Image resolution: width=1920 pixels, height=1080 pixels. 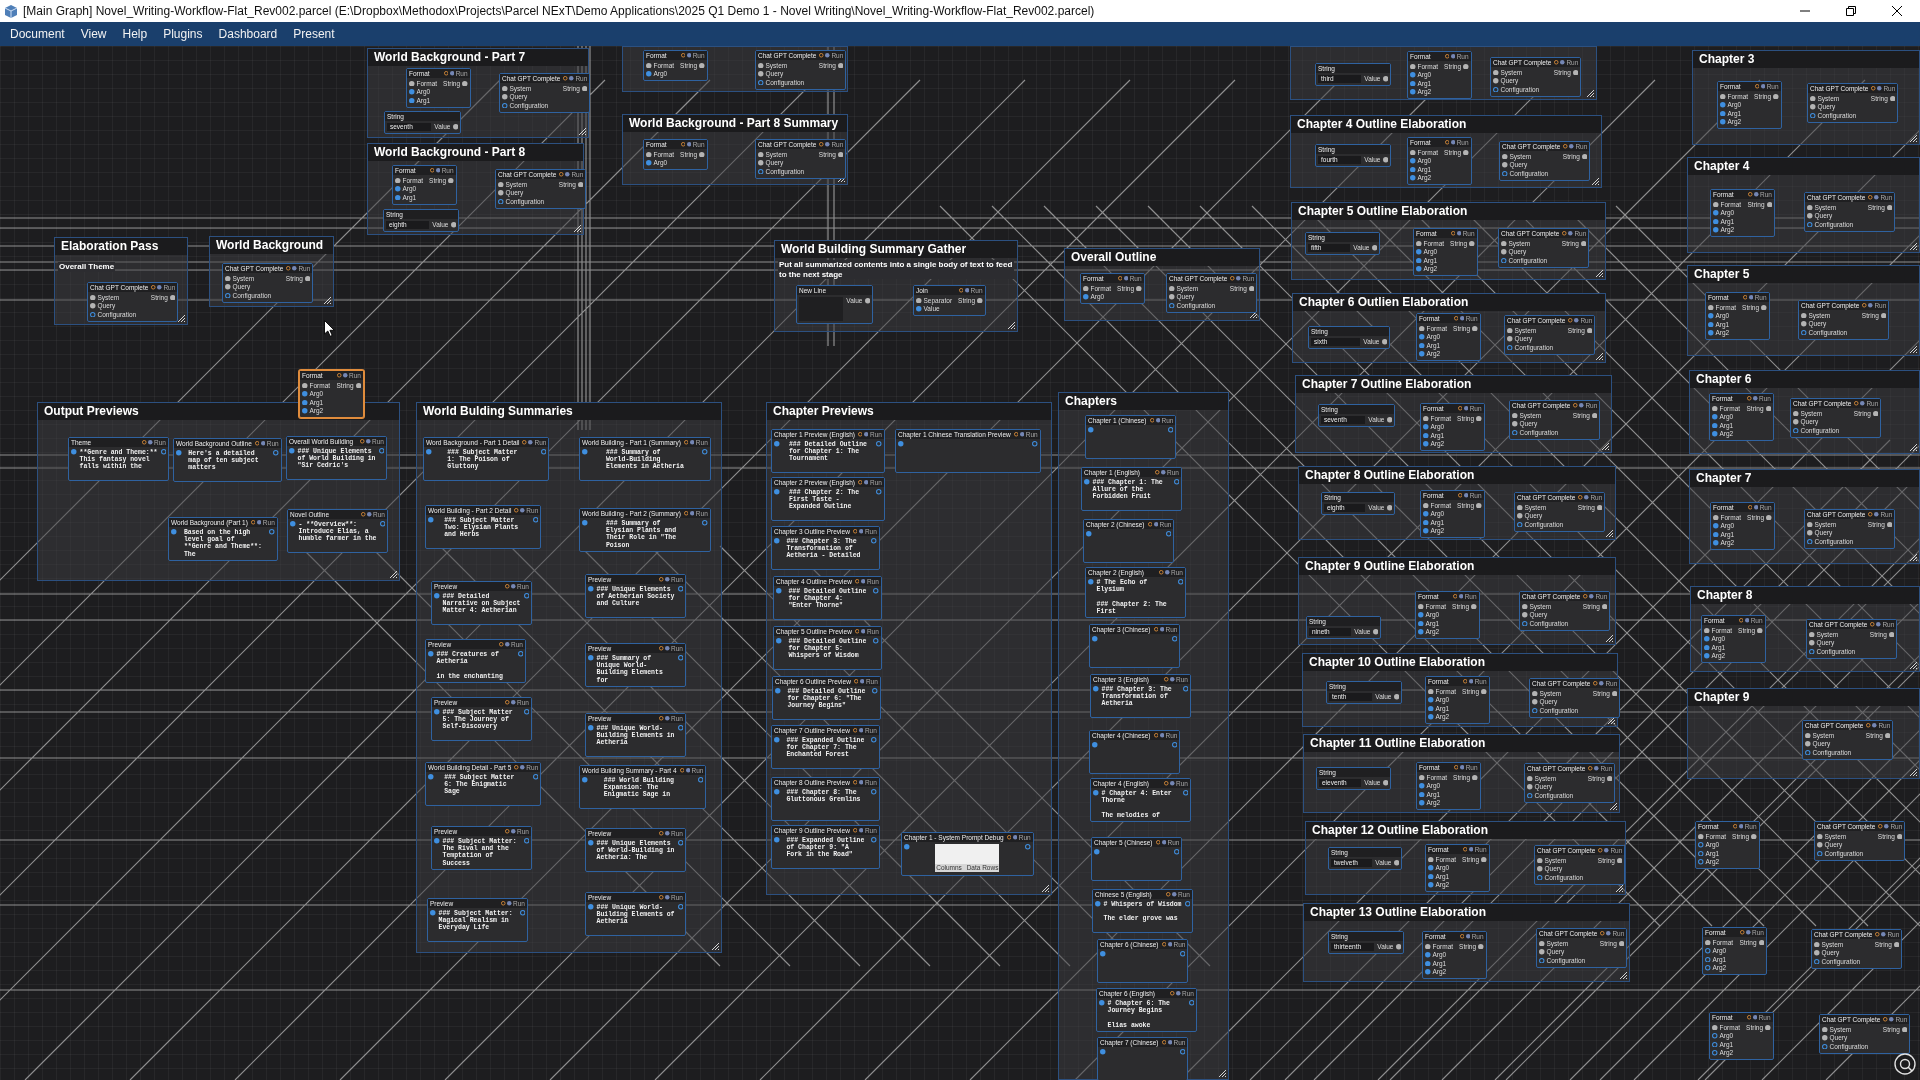 What do you see at coordinates (93, 34) in the screenshot?
I see `menu-item: View` at bounding box center [93, 34].